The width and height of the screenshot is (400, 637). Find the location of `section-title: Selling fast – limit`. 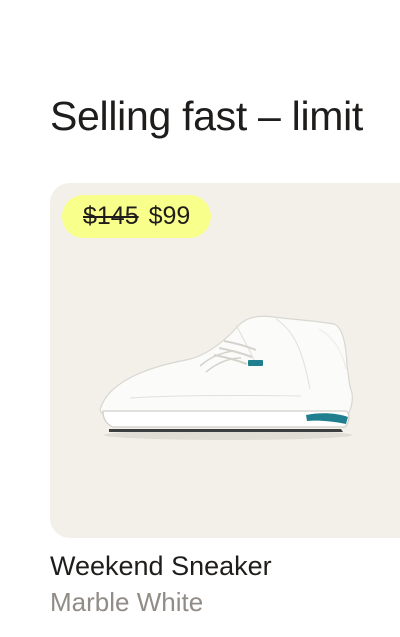

section-title: Selling fast – limit is located at coordinates (207, 116).